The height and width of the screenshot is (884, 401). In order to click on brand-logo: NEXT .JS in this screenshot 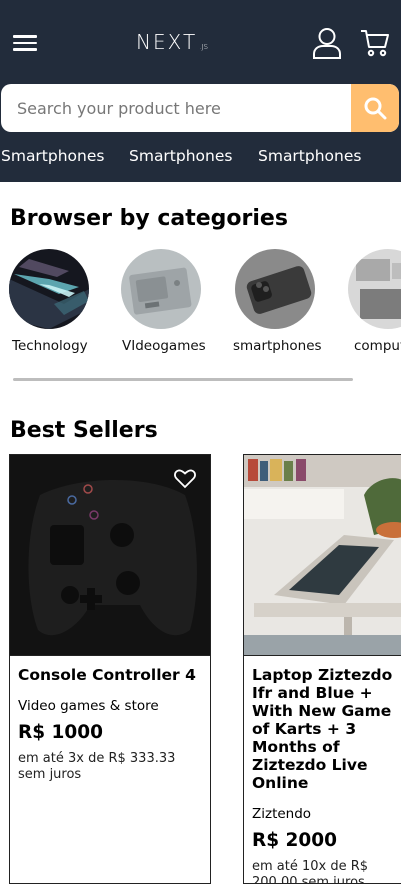, I will do `click(172, 42)`.